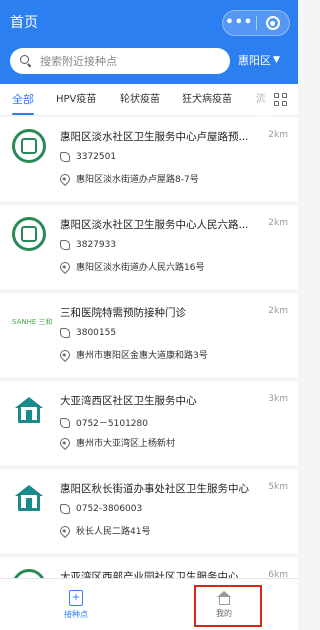 The image size is (320, 630). I want to click on tab-rotavirus: 轮状疫苗, so click(140, 100).